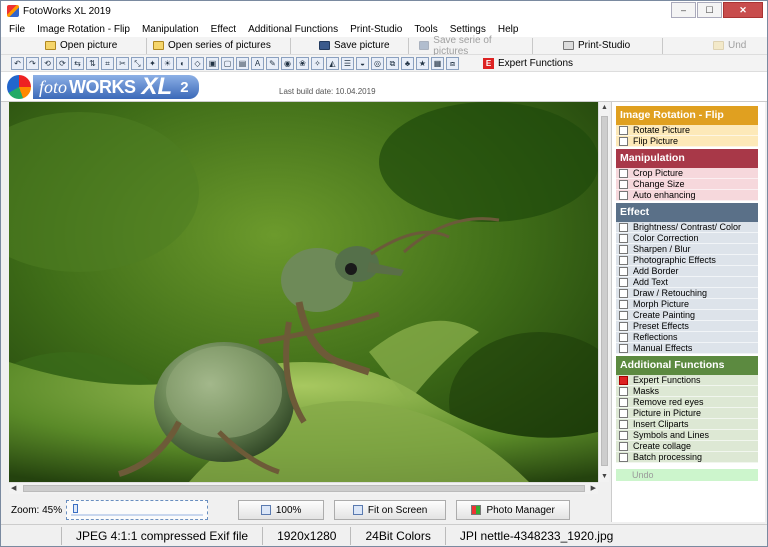  Describe the element at coordinates (32, 63) in the screenshot. I see `rotate-right-icon: ↷` at that location.